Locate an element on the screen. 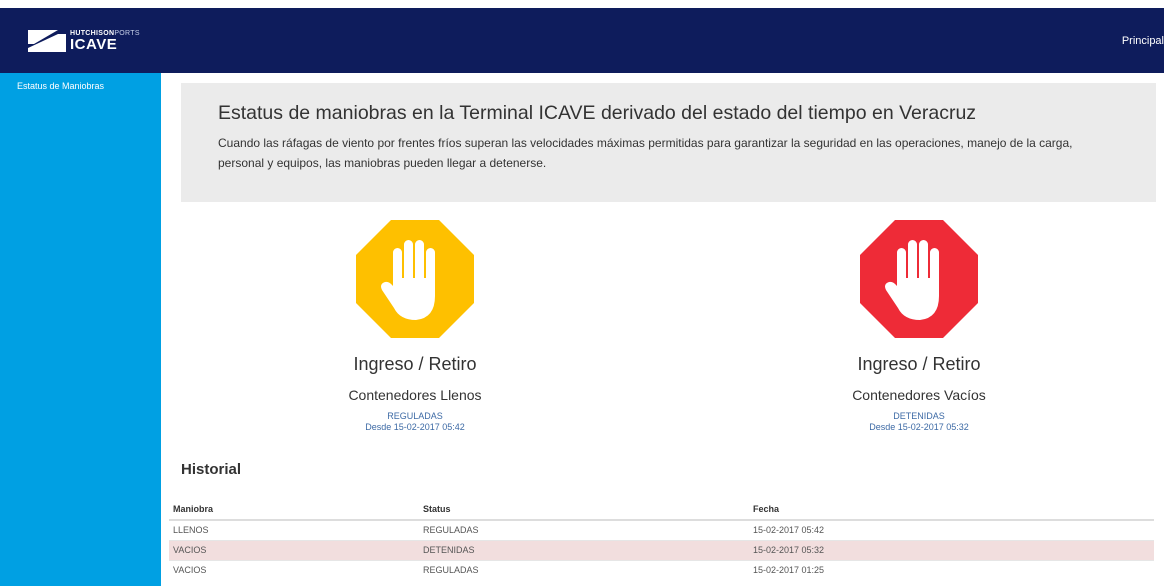 This screenshot has height=586, width=1164. sidebar: Estatus de Maniobras is located at coordinates (80, 329).